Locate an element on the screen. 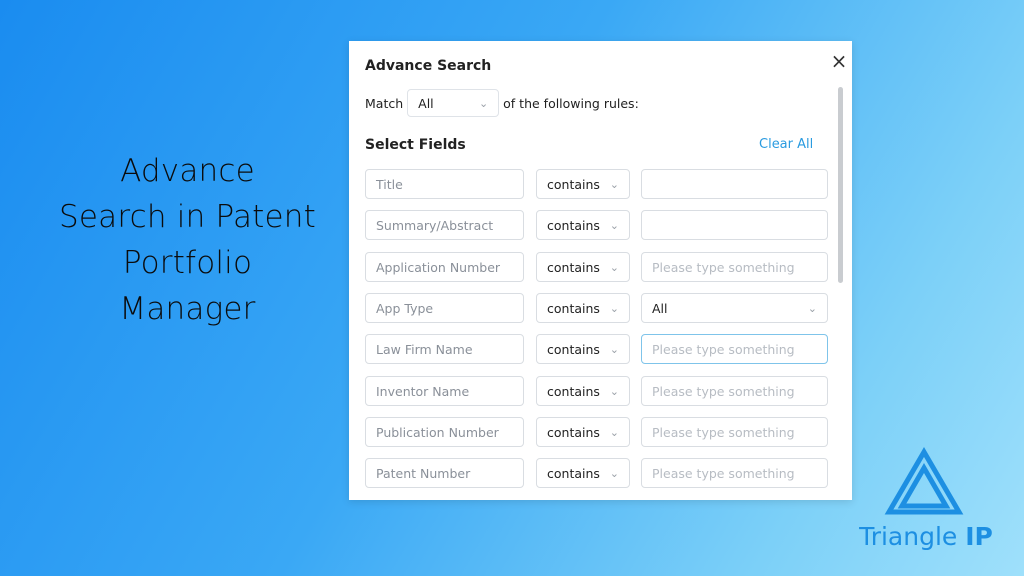  field-name-input: Application Number is located at coordinates (444, 267).